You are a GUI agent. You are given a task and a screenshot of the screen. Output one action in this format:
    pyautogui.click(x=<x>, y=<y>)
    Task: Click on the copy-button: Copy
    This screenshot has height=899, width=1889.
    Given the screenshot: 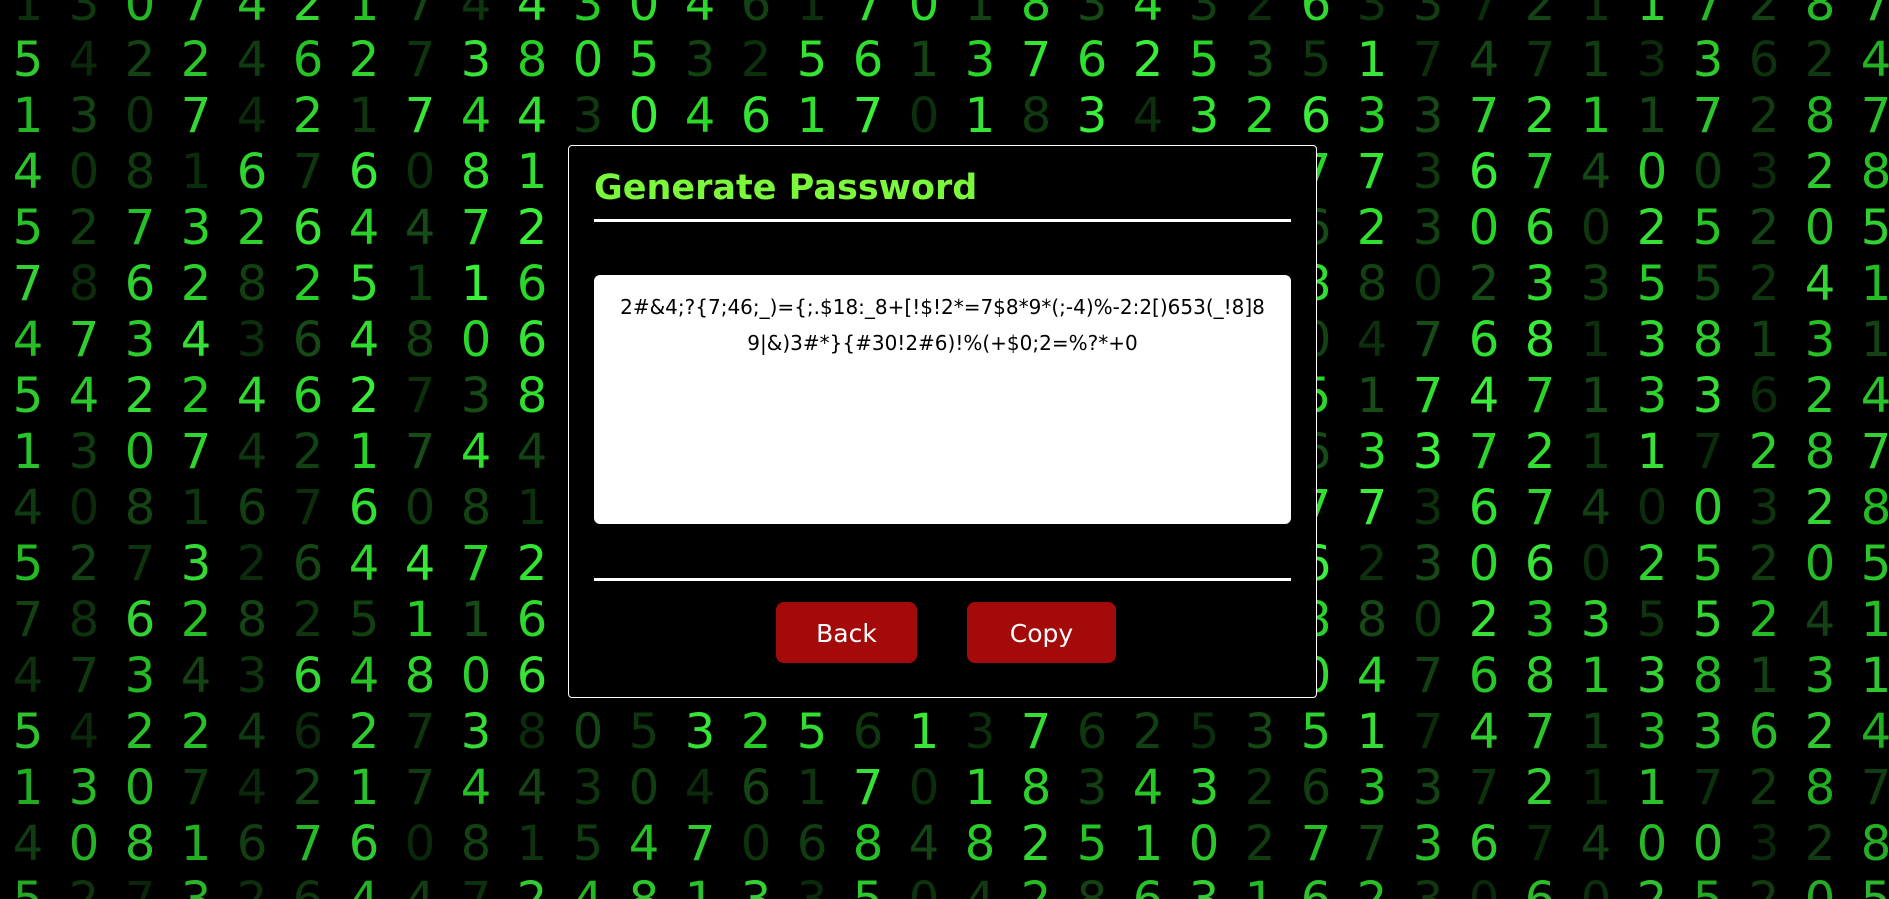 What is the action you would take?
    pyautogui.click(x=1041, y=632)
    